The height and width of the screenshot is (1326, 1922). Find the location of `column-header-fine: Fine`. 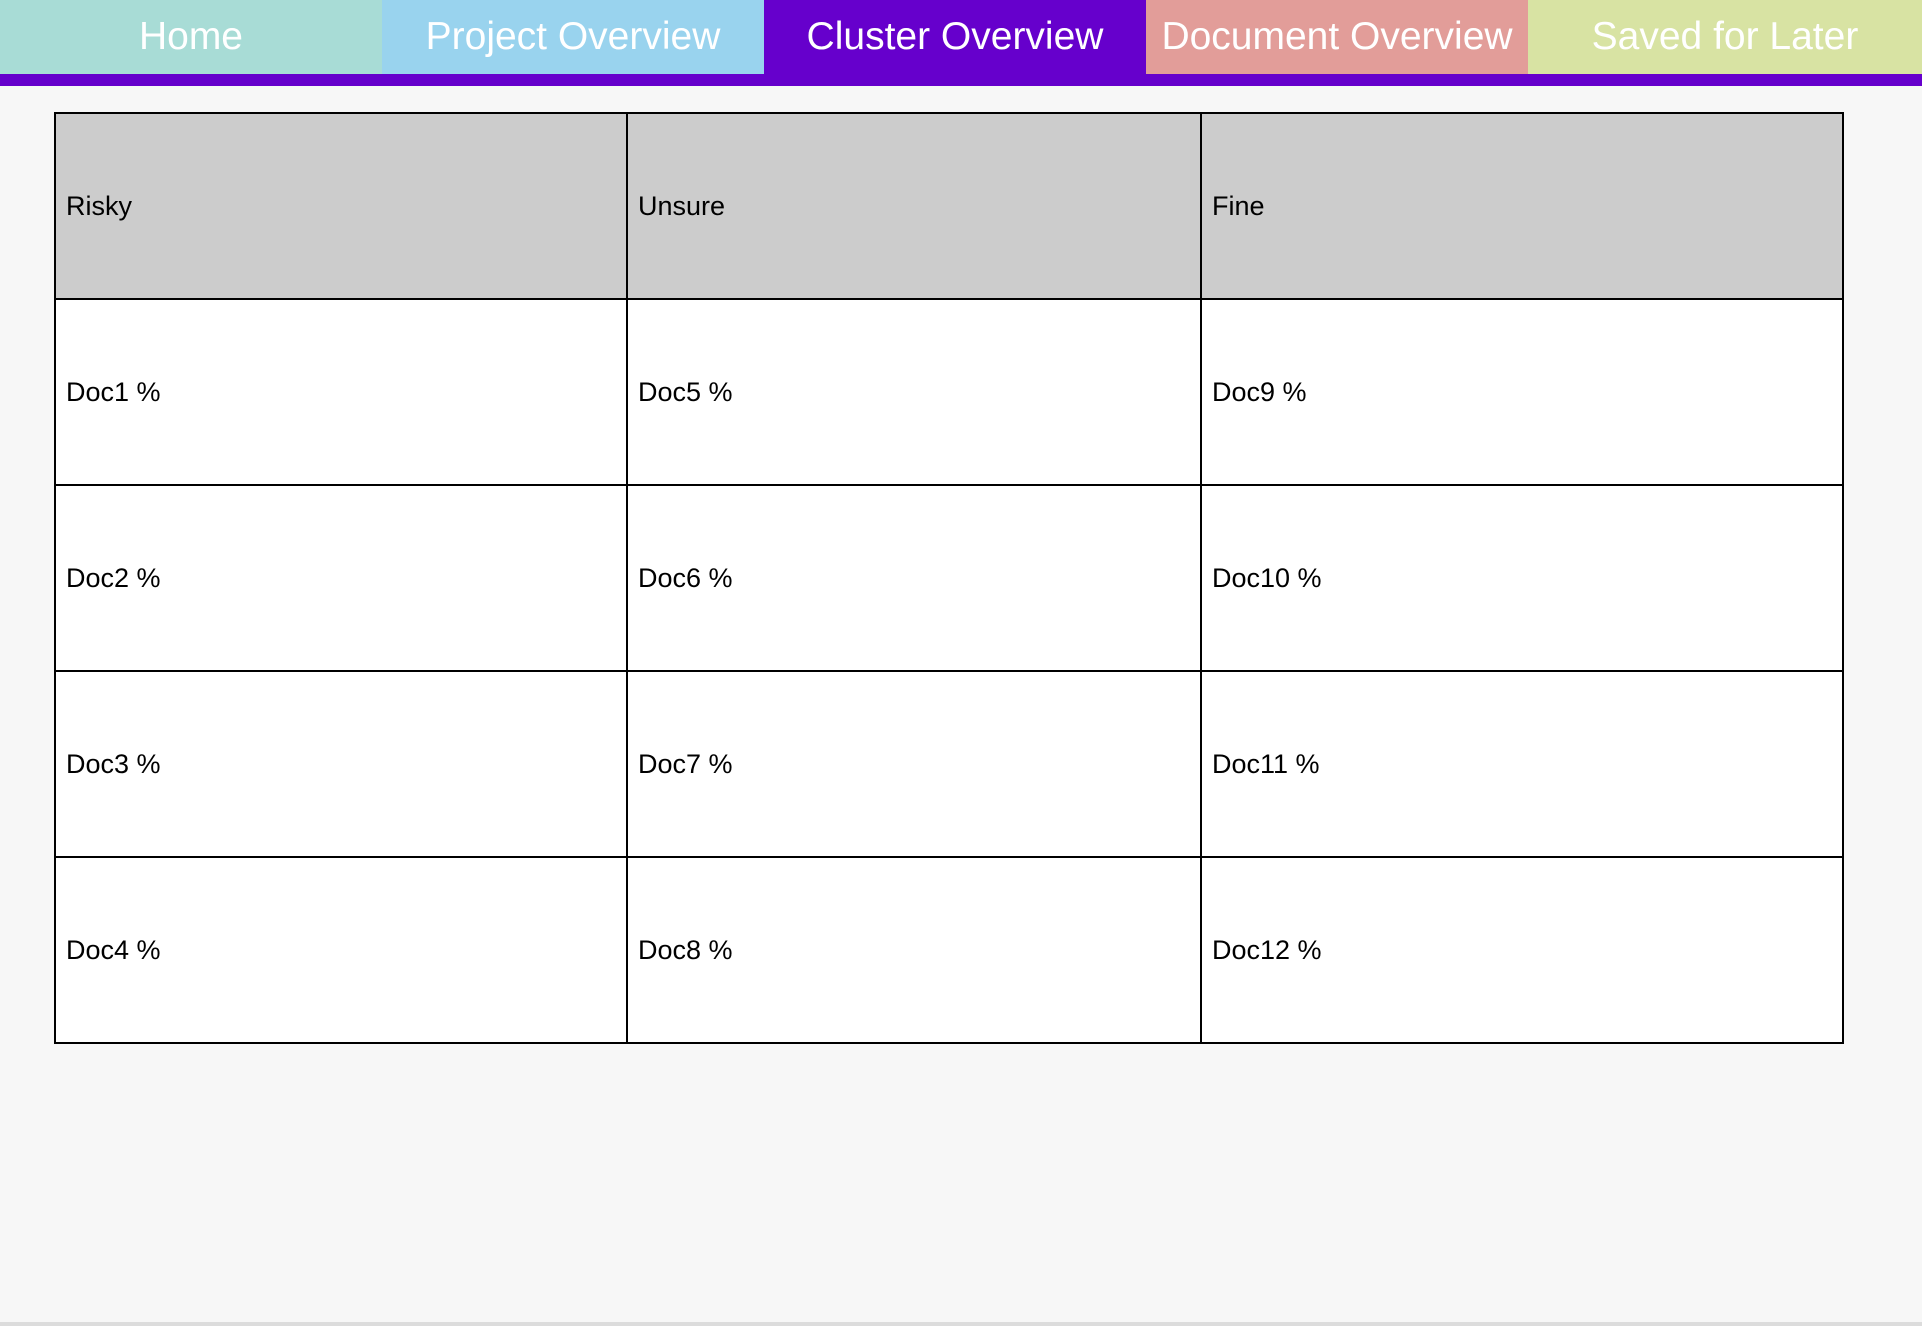

column-header-fine: Fine is located at coordinates (1522, 206).